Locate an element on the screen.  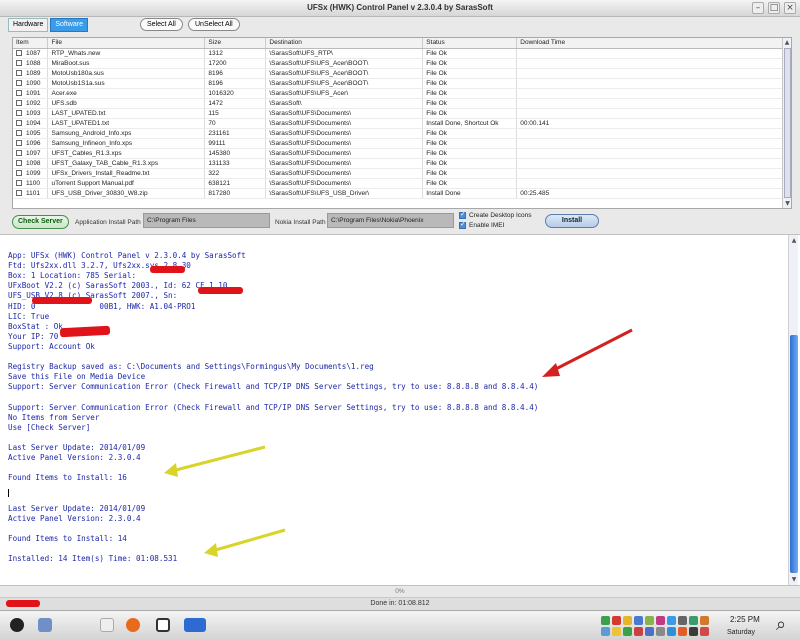
table-scrollbar: ▲ ▼ is located at coordinates (786, 123).